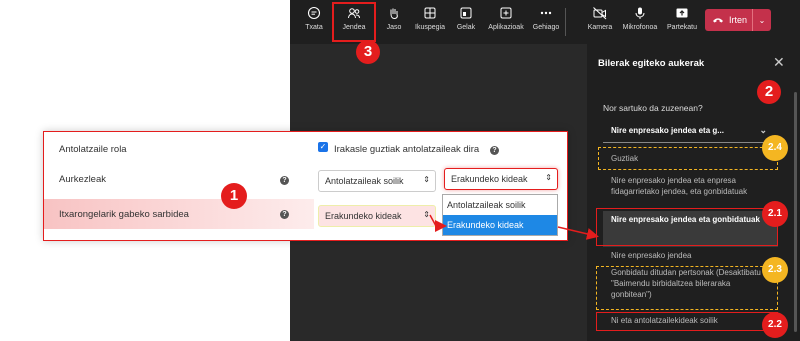 This screenshot has height=341, width=800. Describe the element at coordinates (775, 214) in the screenshot. I see `step-badge-2-1: 2.1` at that location.